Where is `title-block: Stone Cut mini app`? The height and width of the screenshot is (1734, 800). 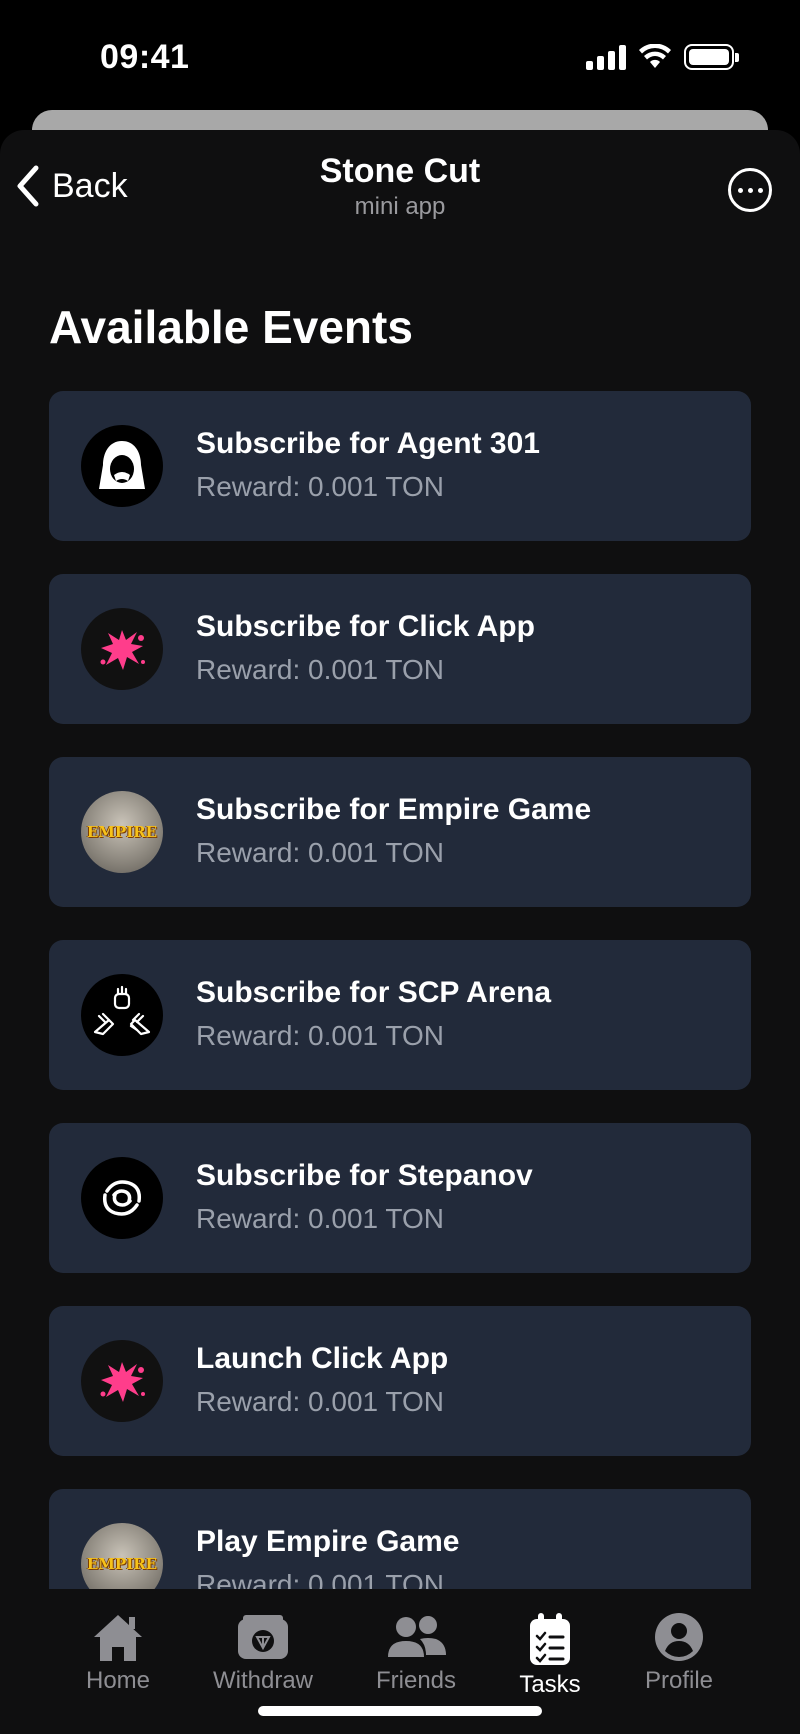
title-block: Stone Cut mini app is located at coordinates (400, 186).